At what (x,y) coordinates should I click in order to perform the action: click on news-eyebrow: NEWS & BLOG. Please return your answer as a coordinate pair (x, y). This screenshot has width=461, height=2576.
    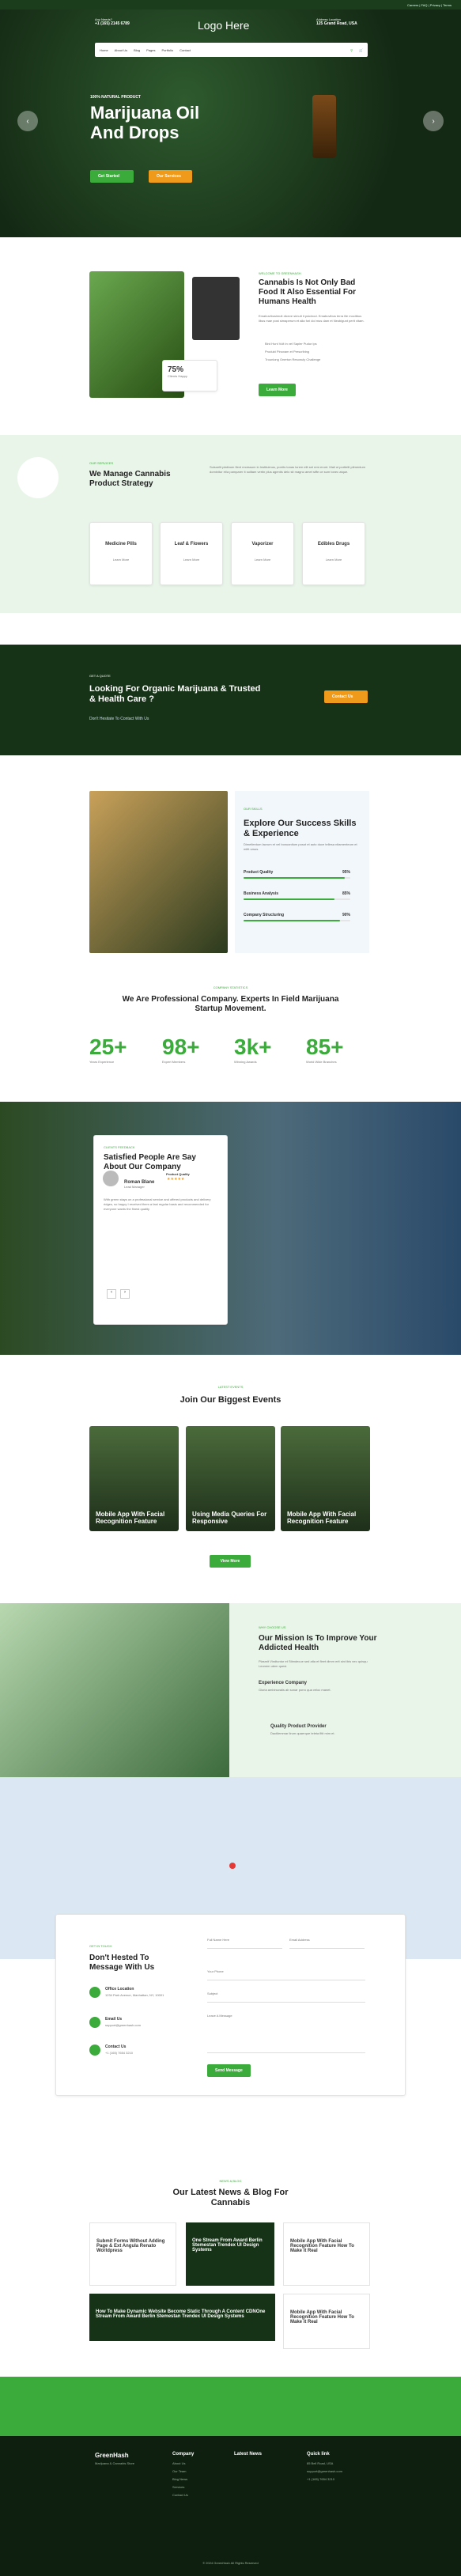
    Looking at the image, I should click on (230, 2181).